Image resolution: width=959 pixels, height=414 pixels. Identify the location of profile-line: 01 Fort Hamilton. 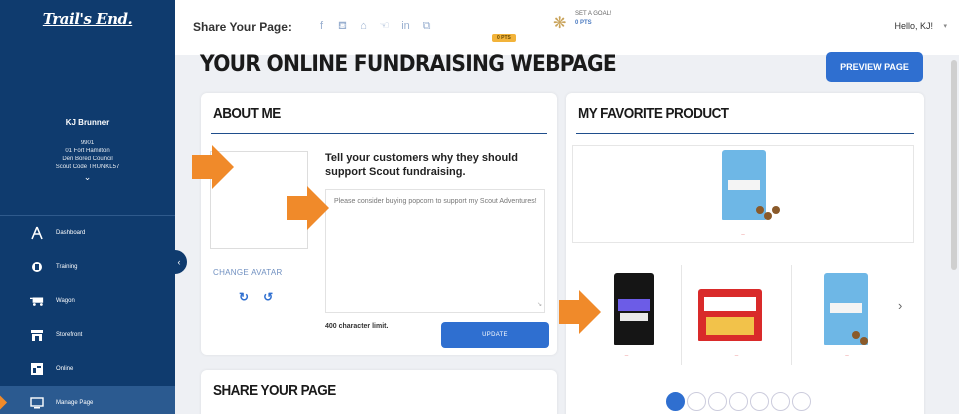
(87, 151).